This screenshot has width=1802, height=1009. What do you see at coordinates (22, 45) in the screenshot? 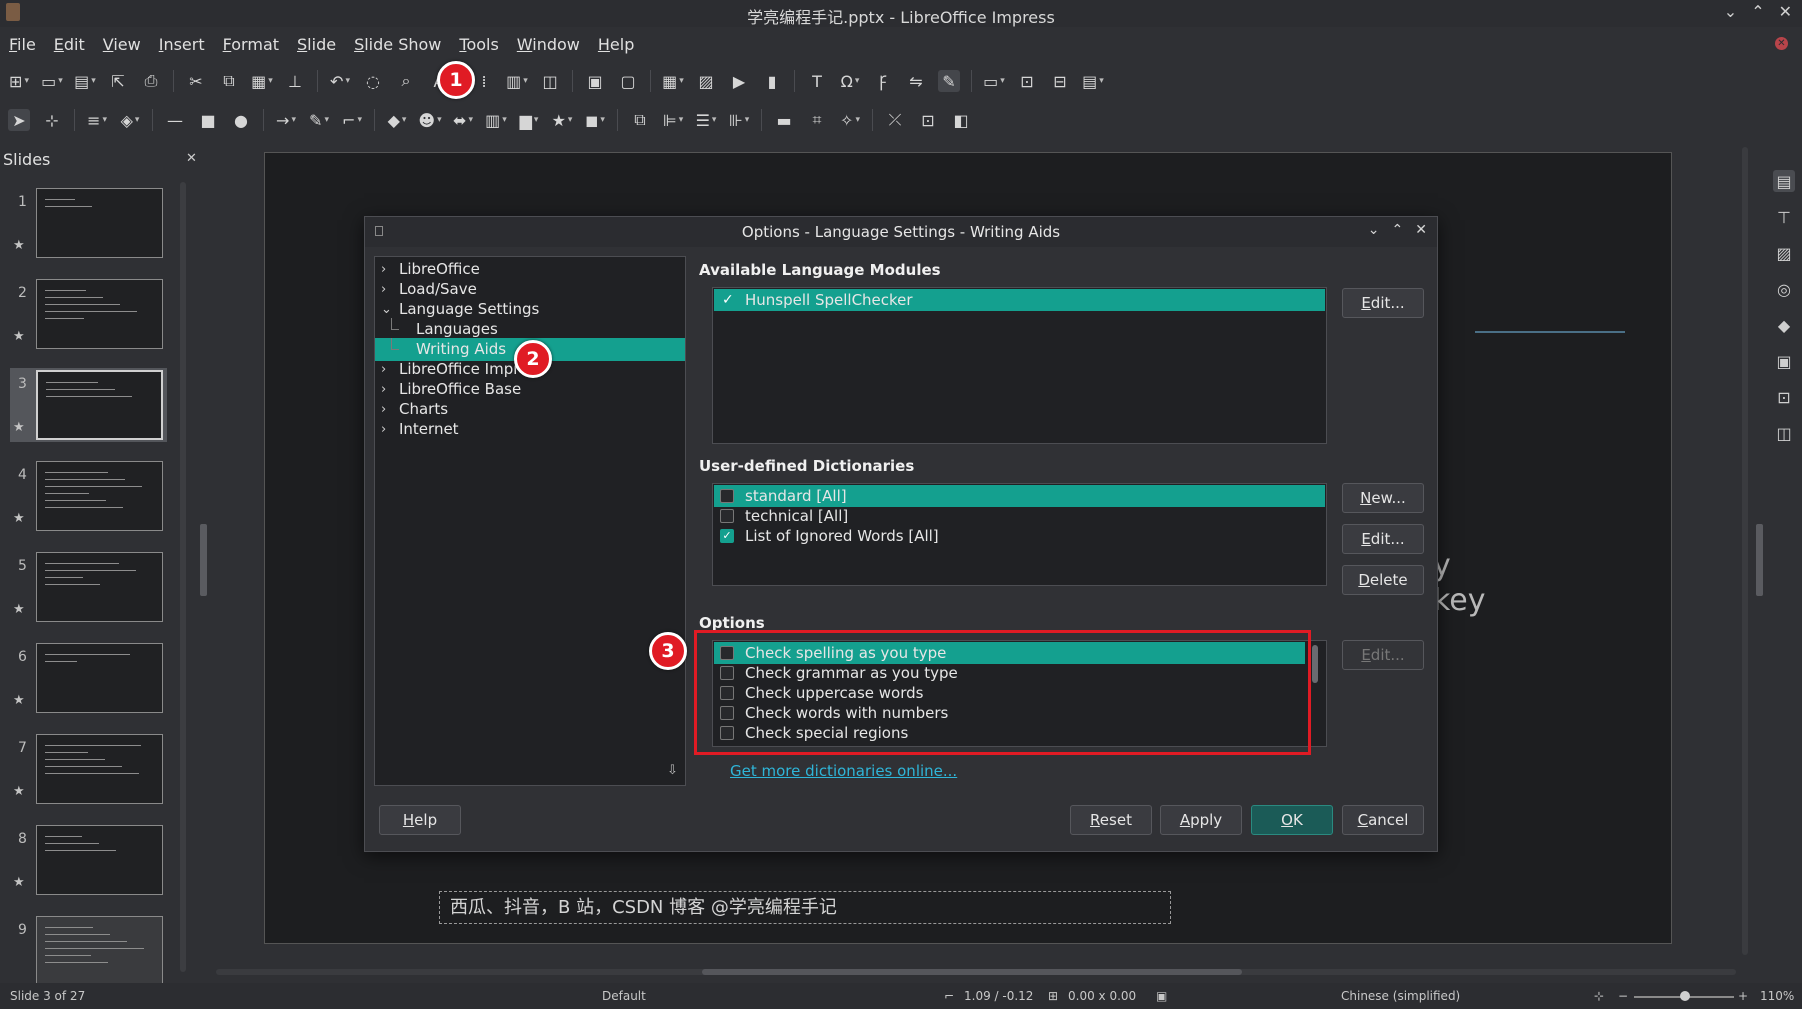
I see `menu-file: File` at bounding box center [22, 45].